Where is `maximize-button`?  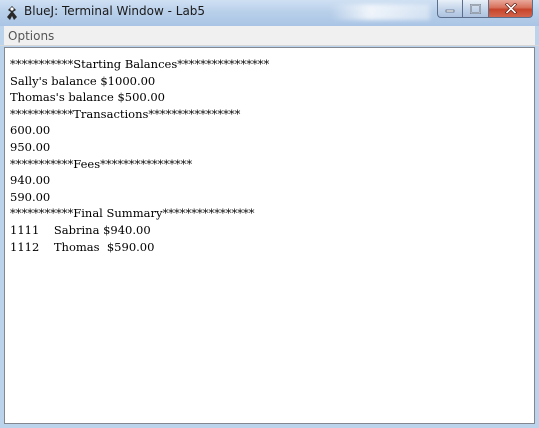 maximize-button is located at coordinates (476, 9).